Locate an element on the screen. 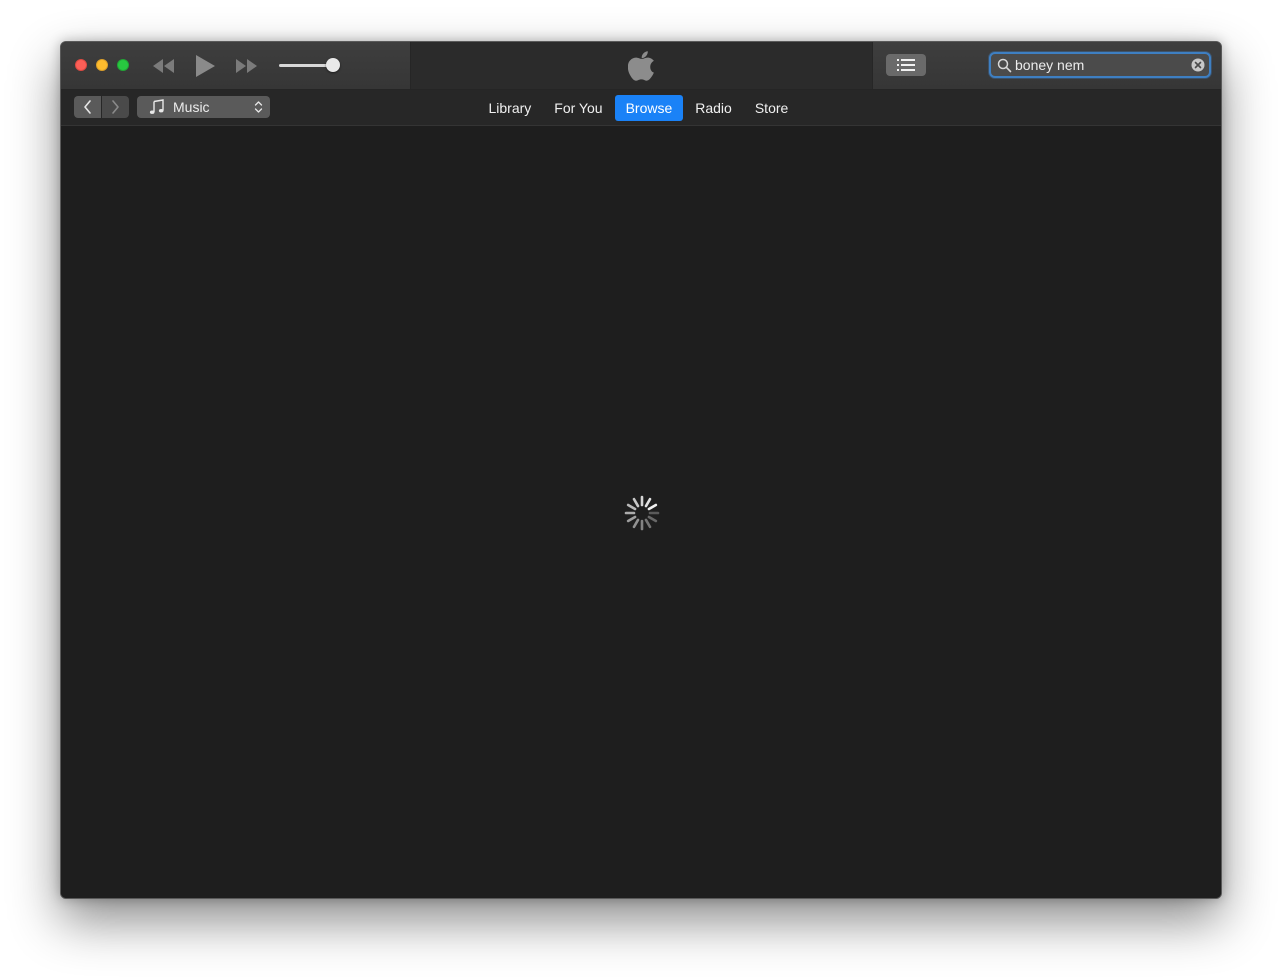  up-down-chevron-icon is located at coordinates (258, 107).